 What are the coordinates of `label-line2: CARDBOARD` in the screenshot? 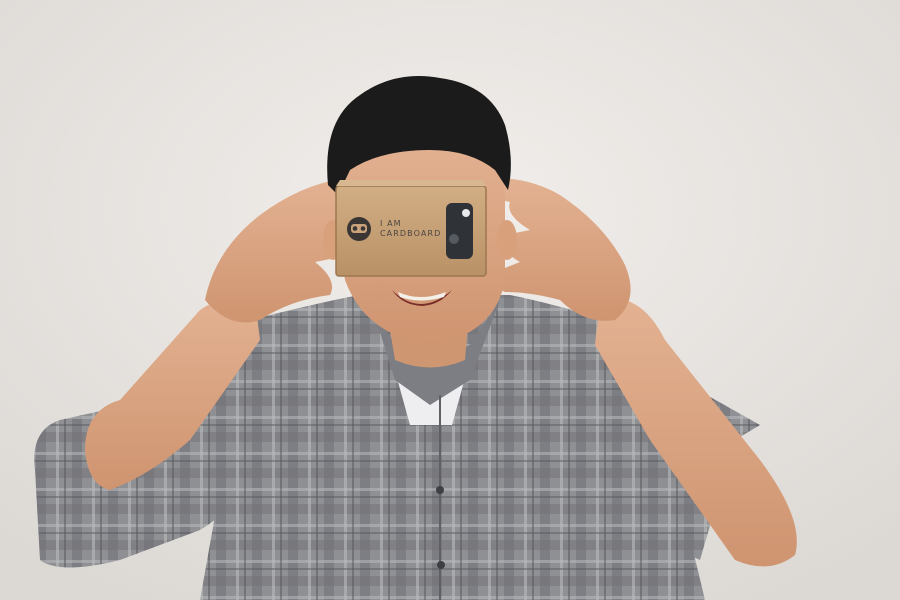 It's located at (411, 233).